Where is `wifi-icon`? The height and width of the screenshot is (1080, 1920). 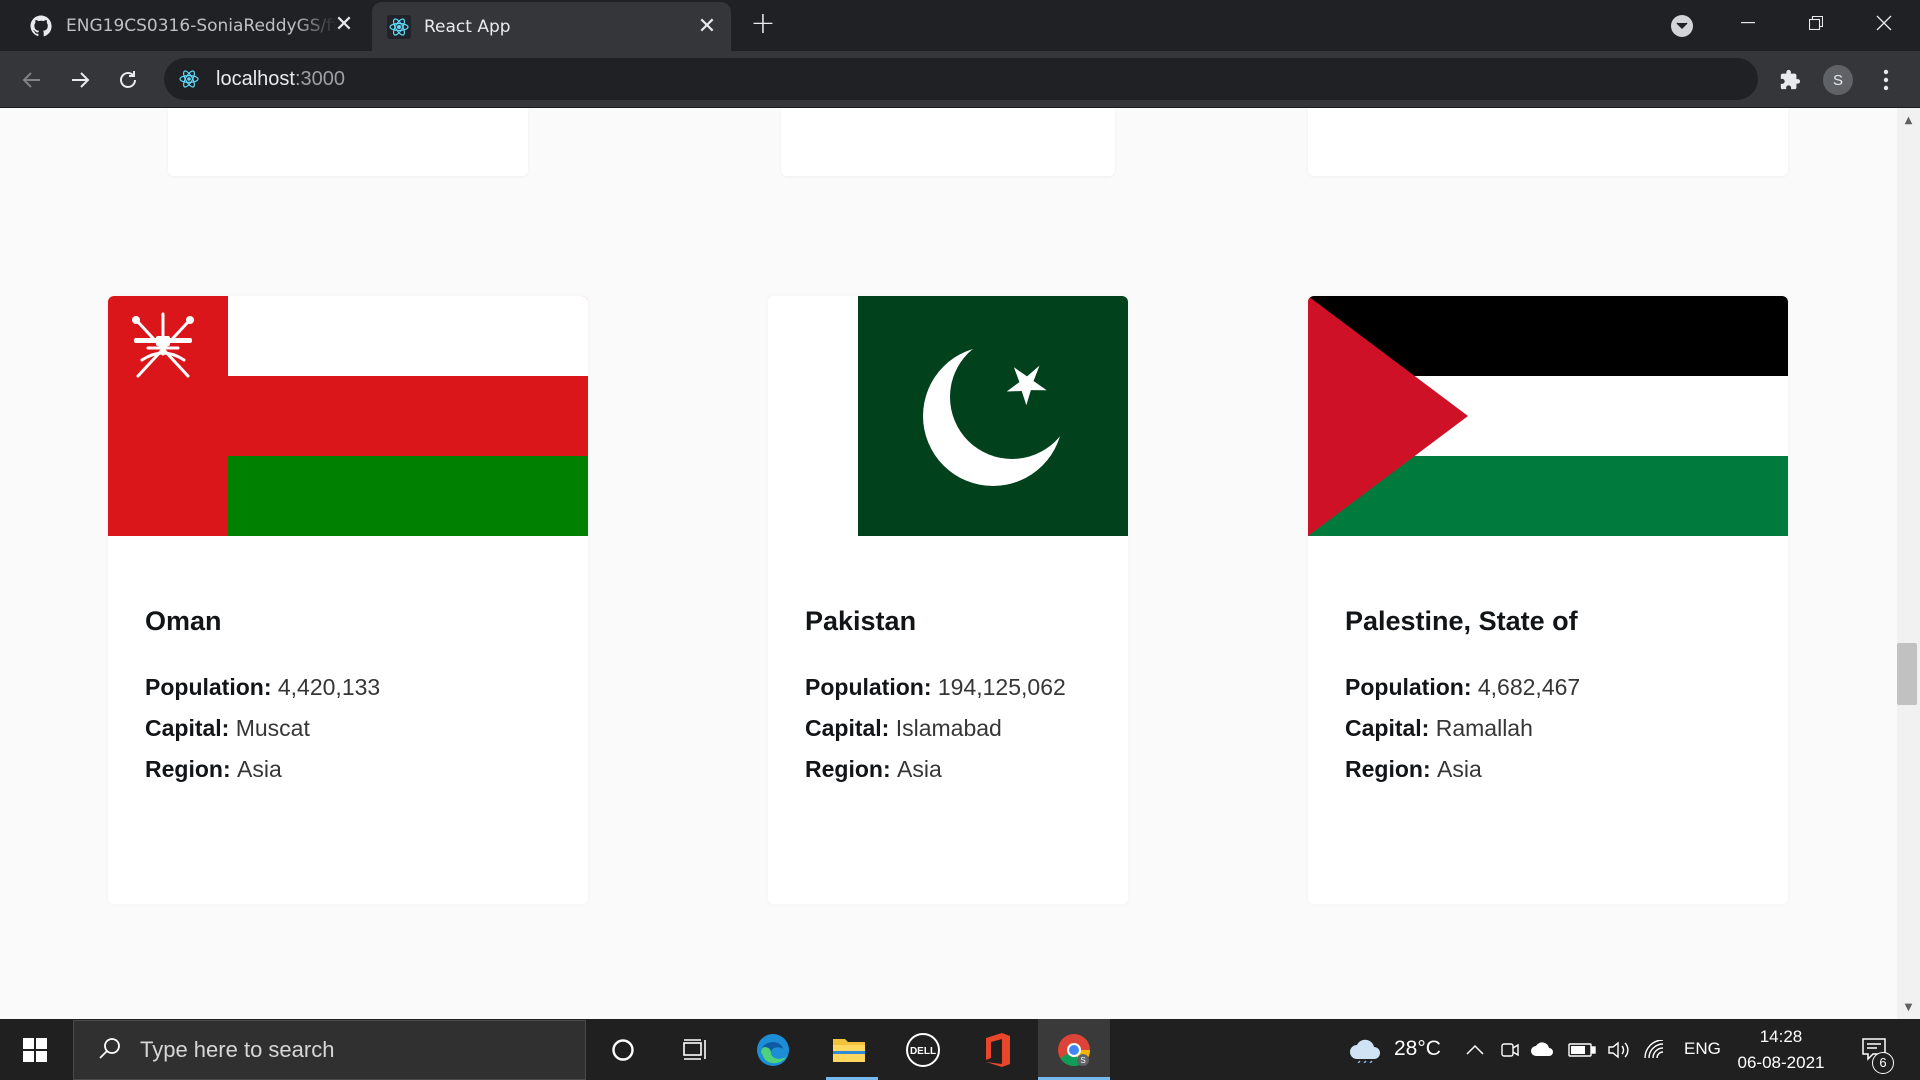
wifi-icon is located at coordinates (1655, 1049).